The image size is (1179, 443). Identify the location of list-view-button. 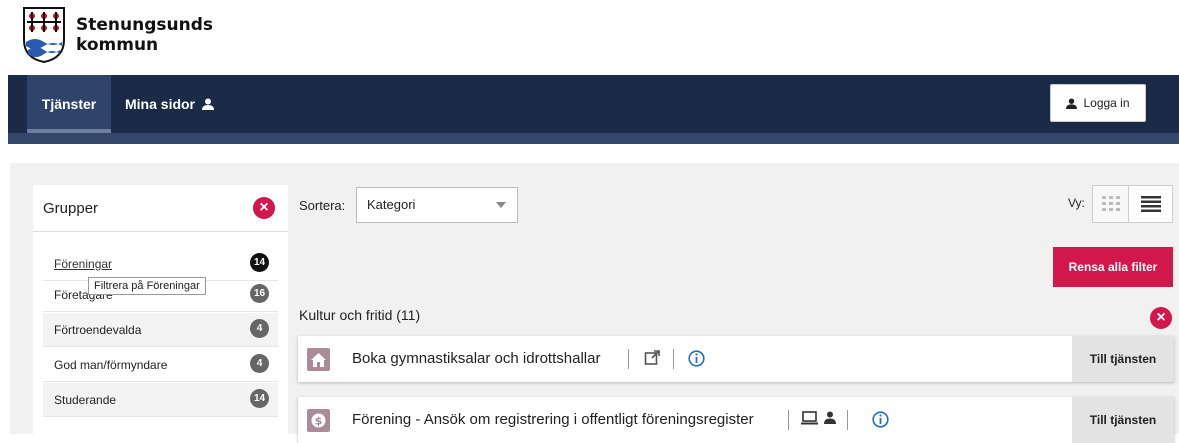
(1150, 204).